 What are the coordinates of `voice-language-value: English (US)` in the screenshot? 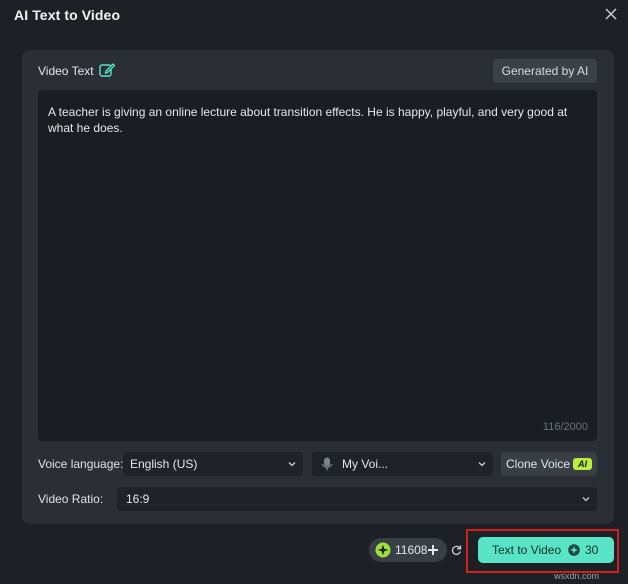 It's located at (164, 464).